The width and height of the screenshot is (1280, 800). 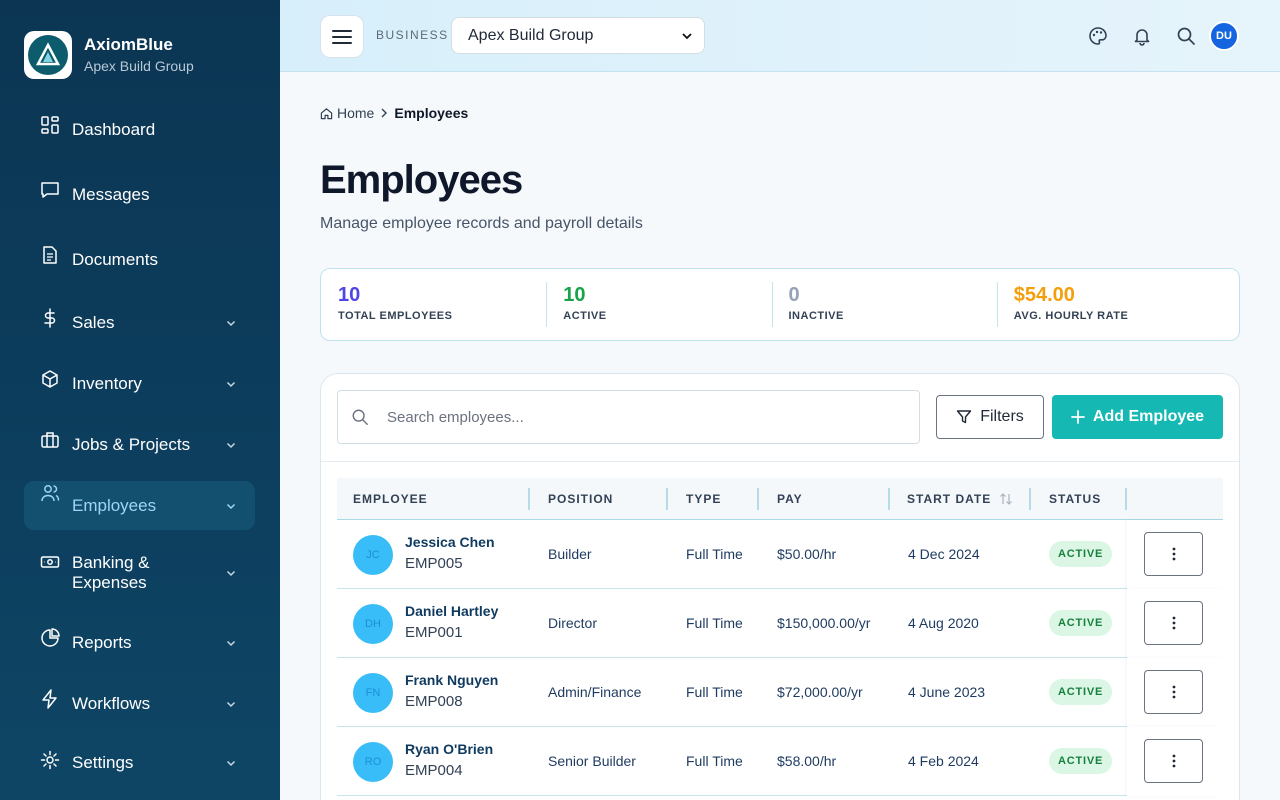 What do you see at coordinates (816, 316) in the screenshot?
I see `stat-label: INACTIVE` at bounding box center [816, 316].